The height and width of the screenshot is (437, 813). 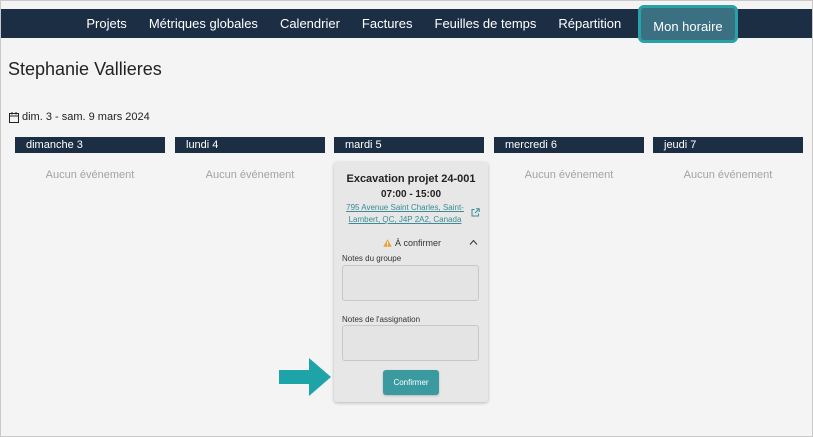 What do you see at coordinates (203, 23) in the screenshot?
I see `nav-metriques-globales: Métriques globales` at bounding box center [203, 23].